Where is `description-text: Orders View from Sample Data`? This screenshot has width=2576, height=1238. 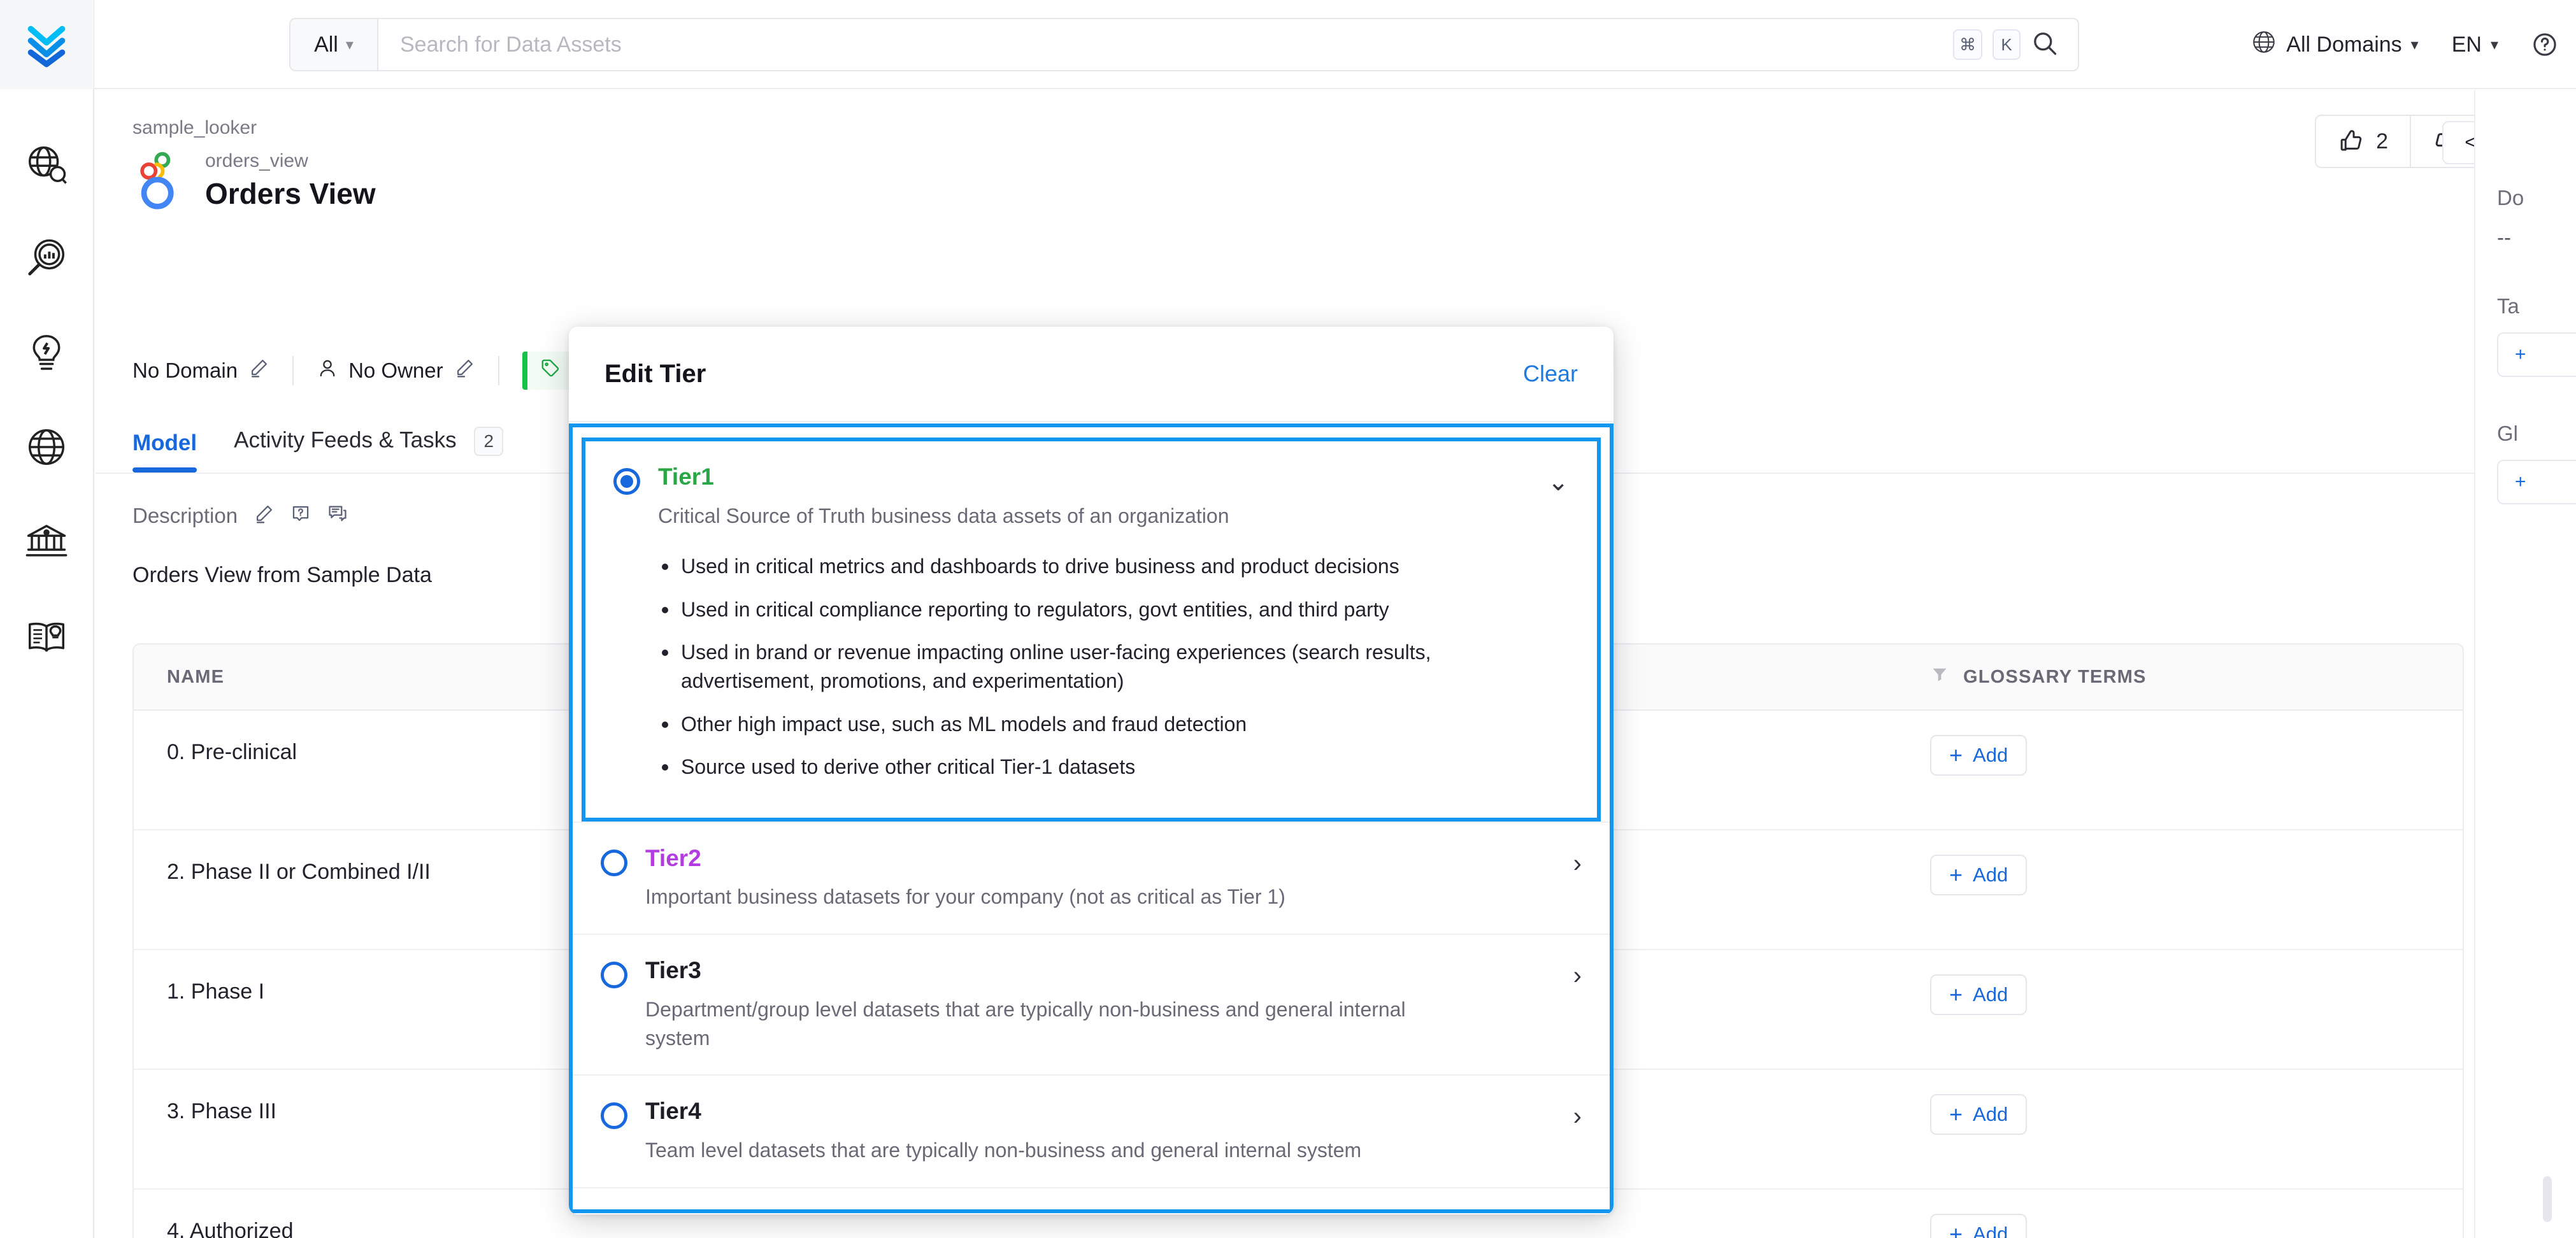
description-text: Orders View from Sample Data is located at coordinates (282, 575).